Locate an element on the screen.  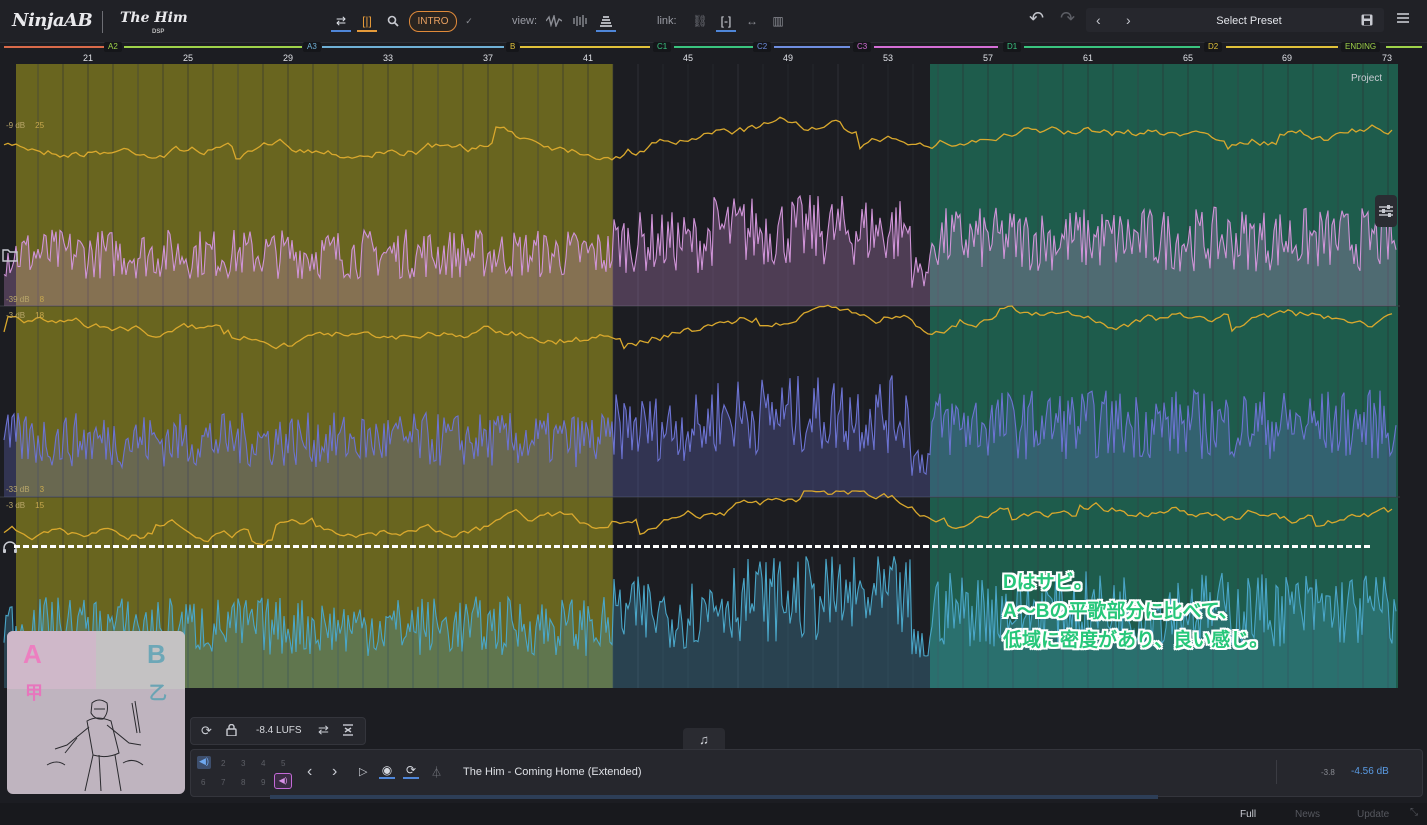
track2-db-top: -3 dB 18 is located at coordinates (25, 315).